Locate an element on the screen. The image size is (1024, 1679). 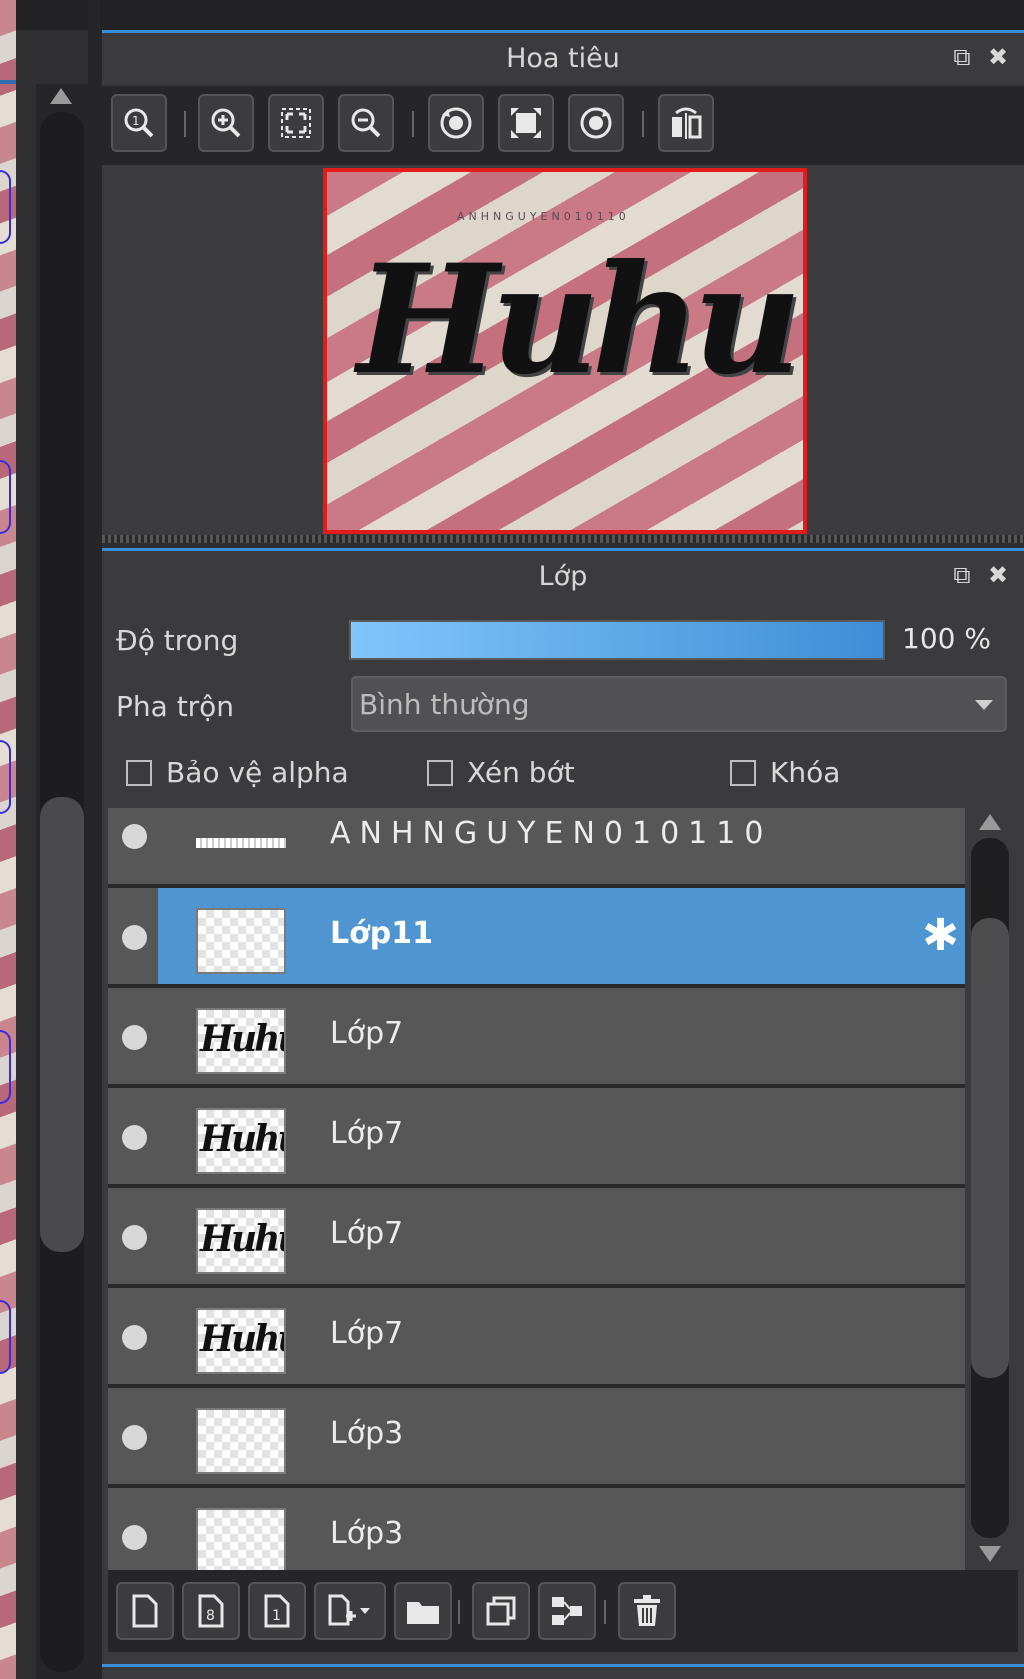
navigator-title: Hoa tiêu is located at coordinates (563, 58).